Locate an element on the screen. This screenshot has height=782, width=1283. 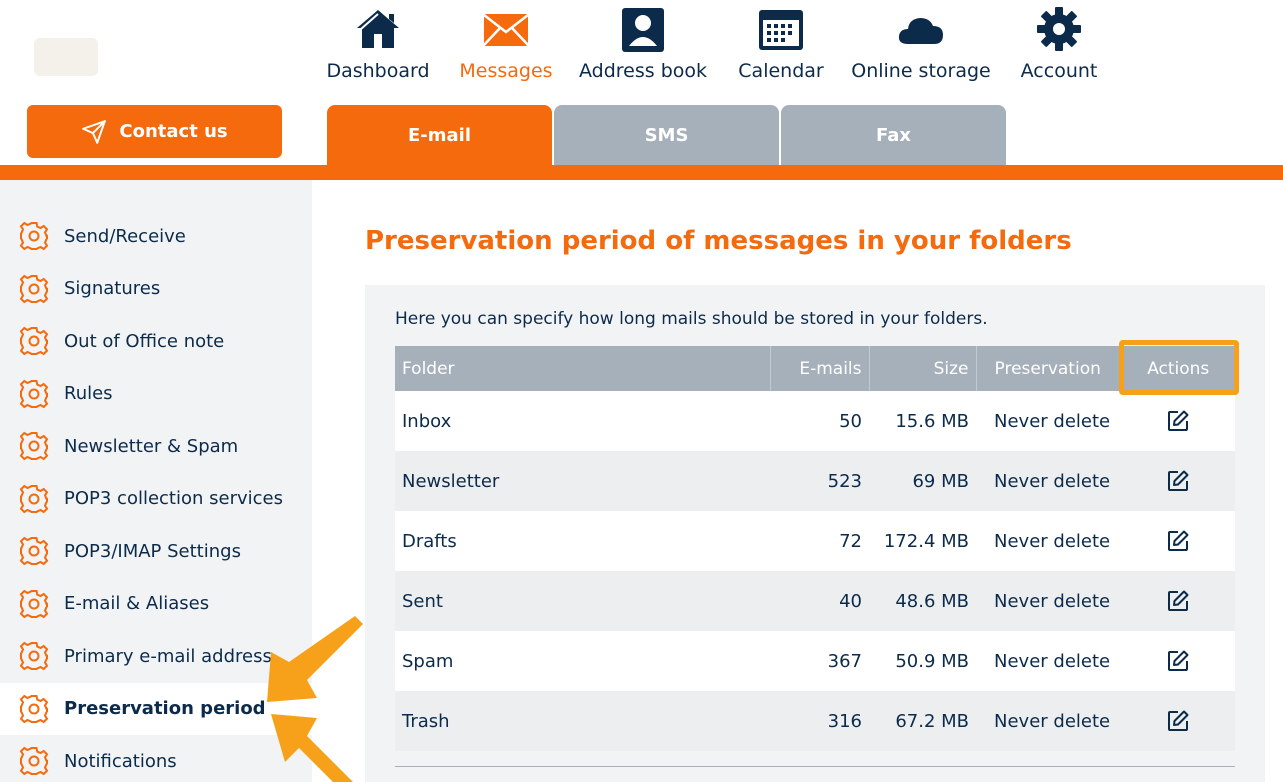
sidebar-item-send-receive: Send/Receive is located at coordinates (156, 236).